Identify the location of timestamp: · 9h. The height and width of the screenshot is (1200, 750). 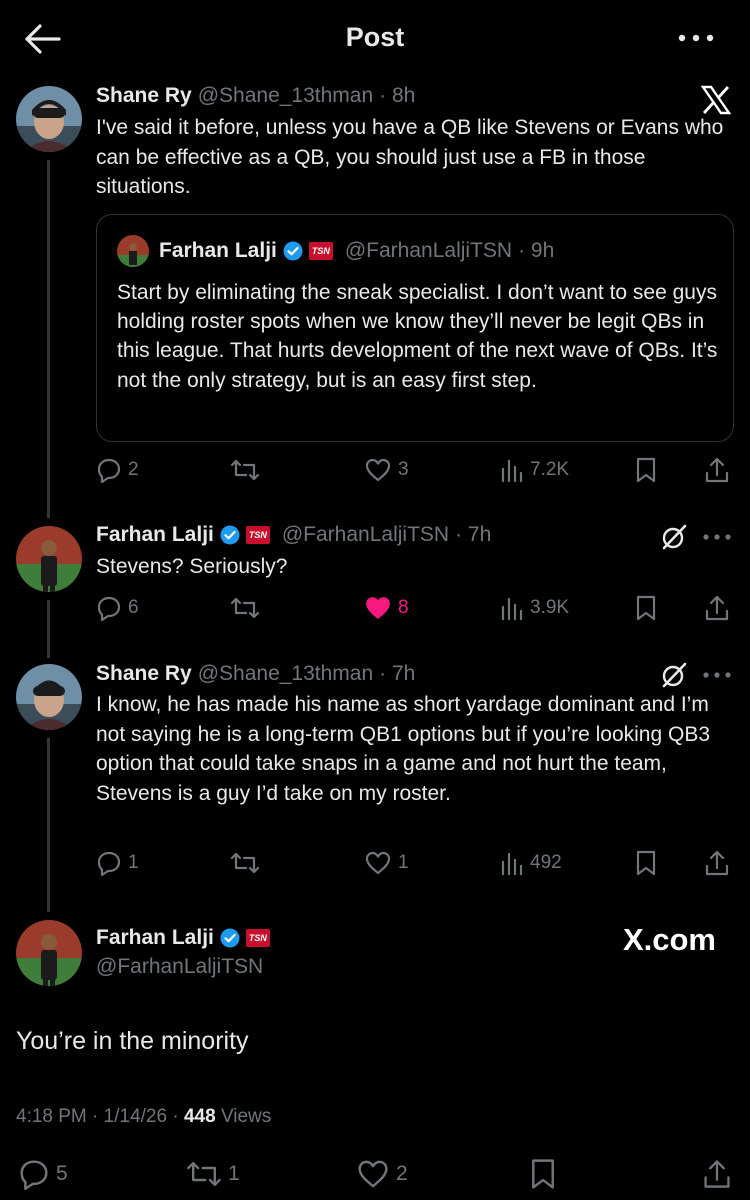
(536, 250).